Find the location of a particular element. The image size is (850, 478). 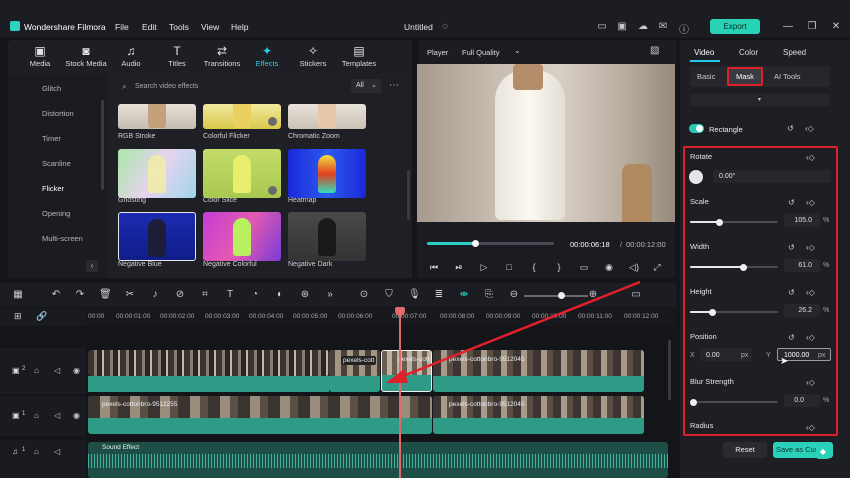

audio-clip: Sound Effect is located at coordinates (378, 460).